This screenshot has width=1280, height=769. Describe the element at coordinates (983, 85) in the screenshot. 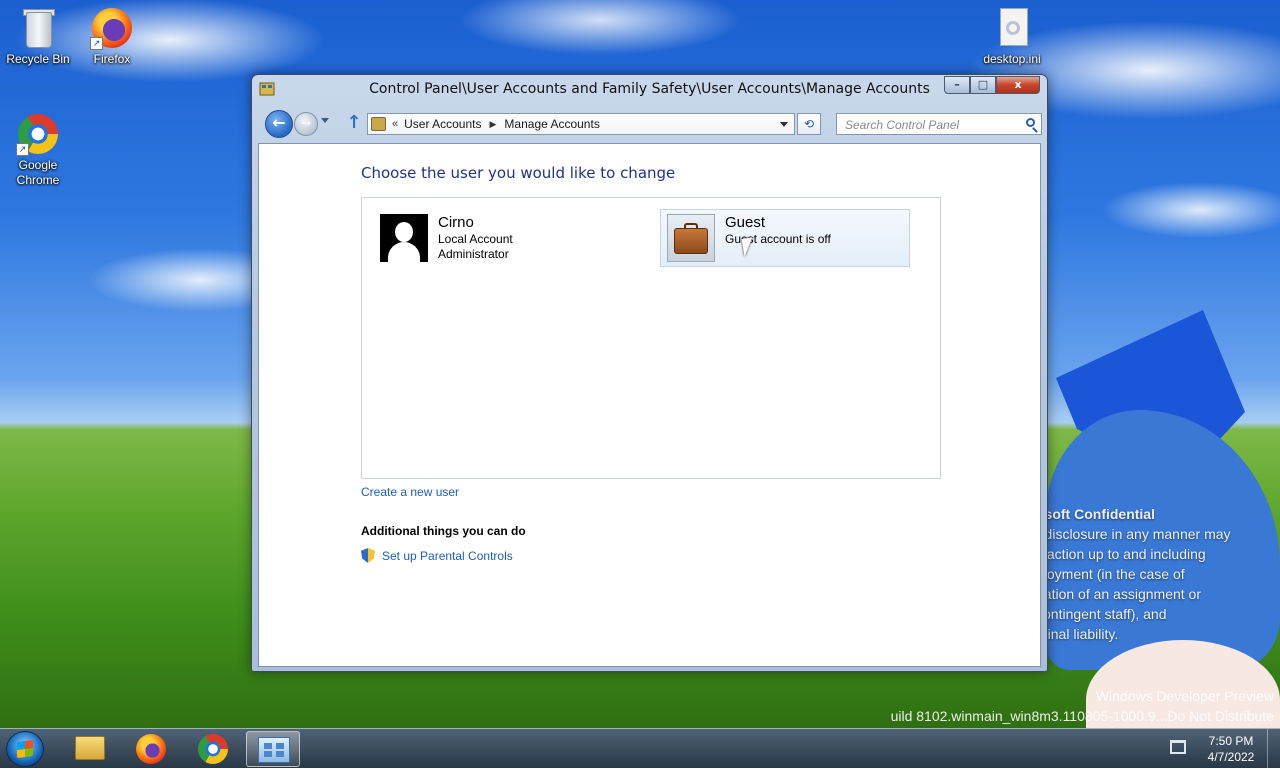

I see `maximize-button: □` at that location.